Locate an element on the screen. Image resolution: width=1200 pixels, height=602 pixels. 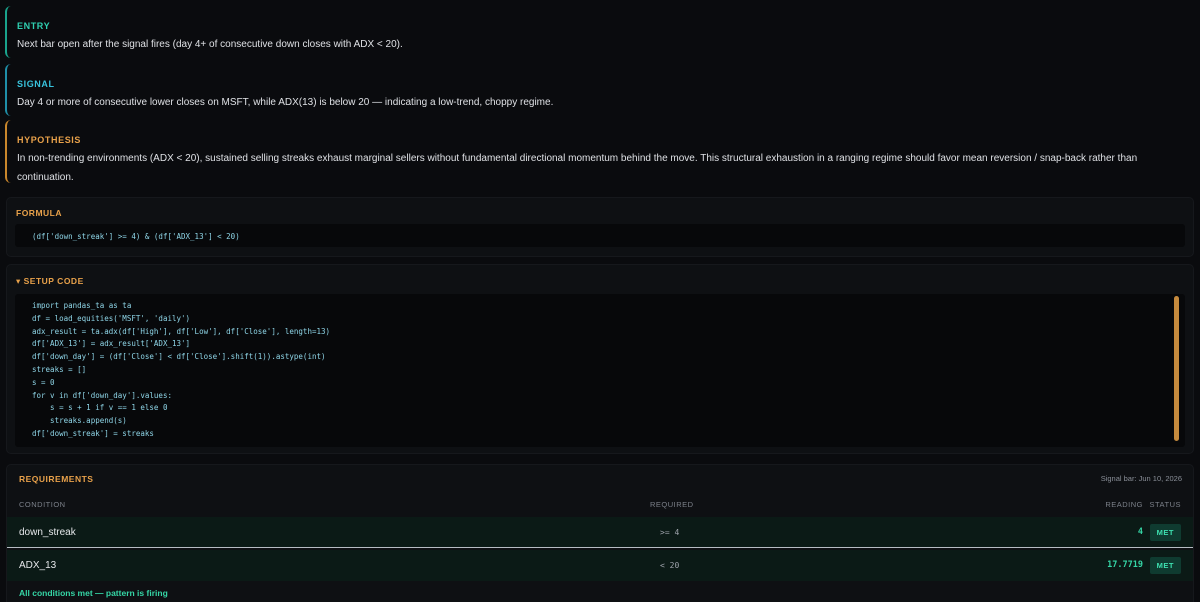
code-scrollbar is located at coordinates (1176, 368).